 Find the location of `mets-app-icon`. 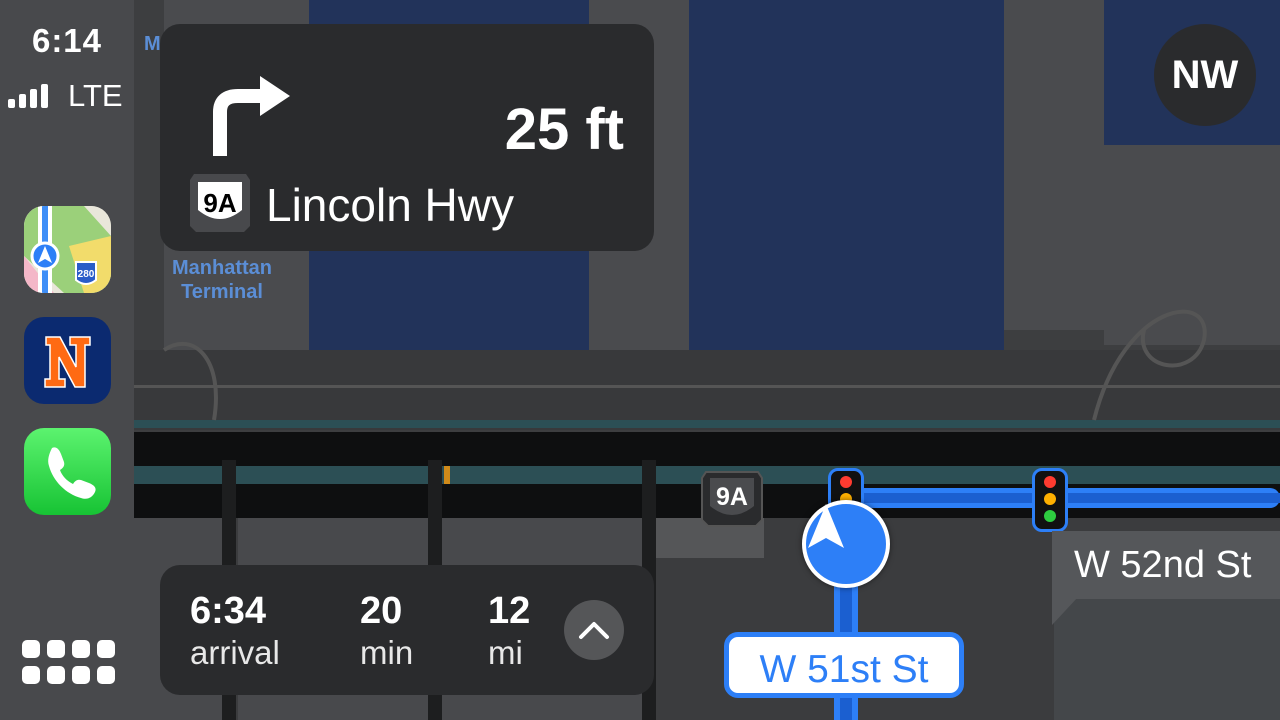

mets-app-icon is located at coordinates (67, 360).